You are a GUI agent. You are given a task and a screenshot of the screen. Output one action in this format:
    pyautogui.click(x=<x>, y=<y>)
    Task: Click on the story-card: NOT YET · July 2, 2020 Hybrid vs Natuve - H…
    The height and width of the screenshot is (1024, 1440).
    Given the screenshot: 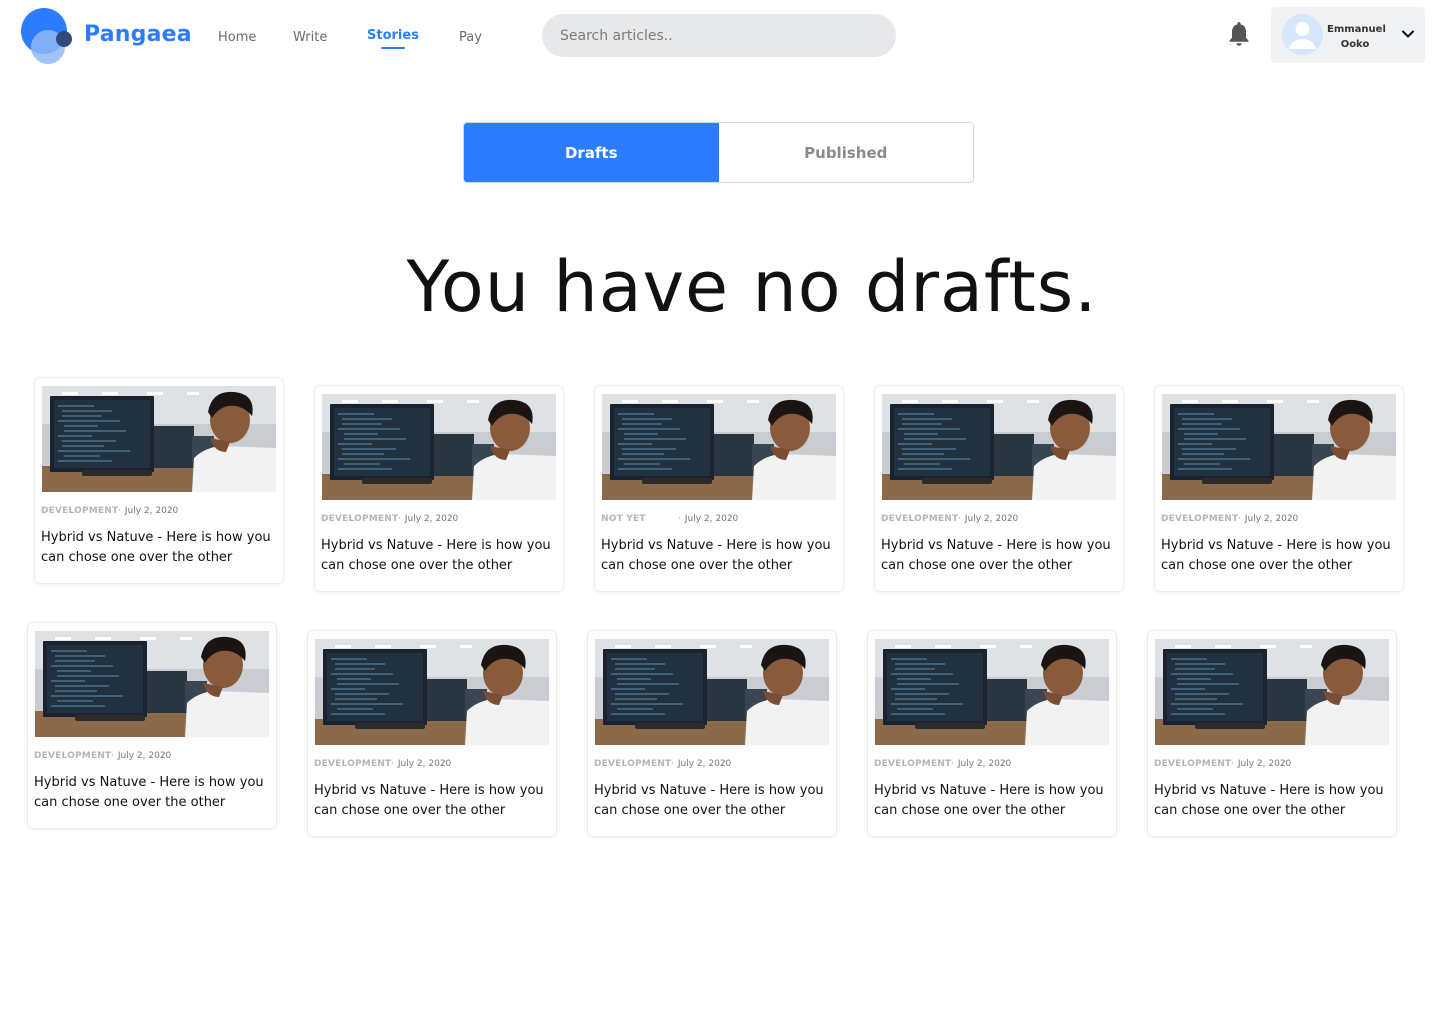 What is the action you would take?
    pyautogui.click(x=719, y=488)
    